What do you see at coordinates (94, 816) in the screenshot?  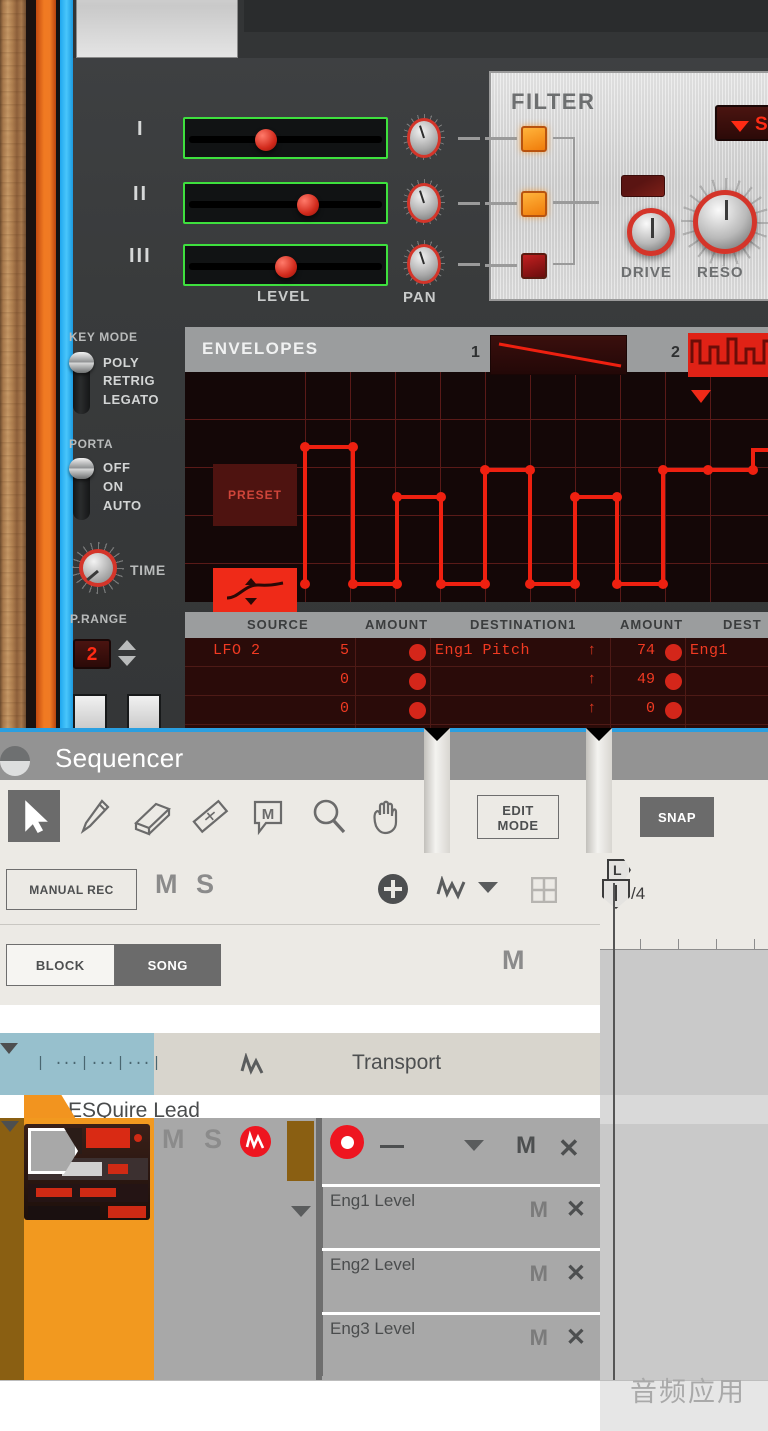 I see `pencil-tool` at bounding box center [94, 816].